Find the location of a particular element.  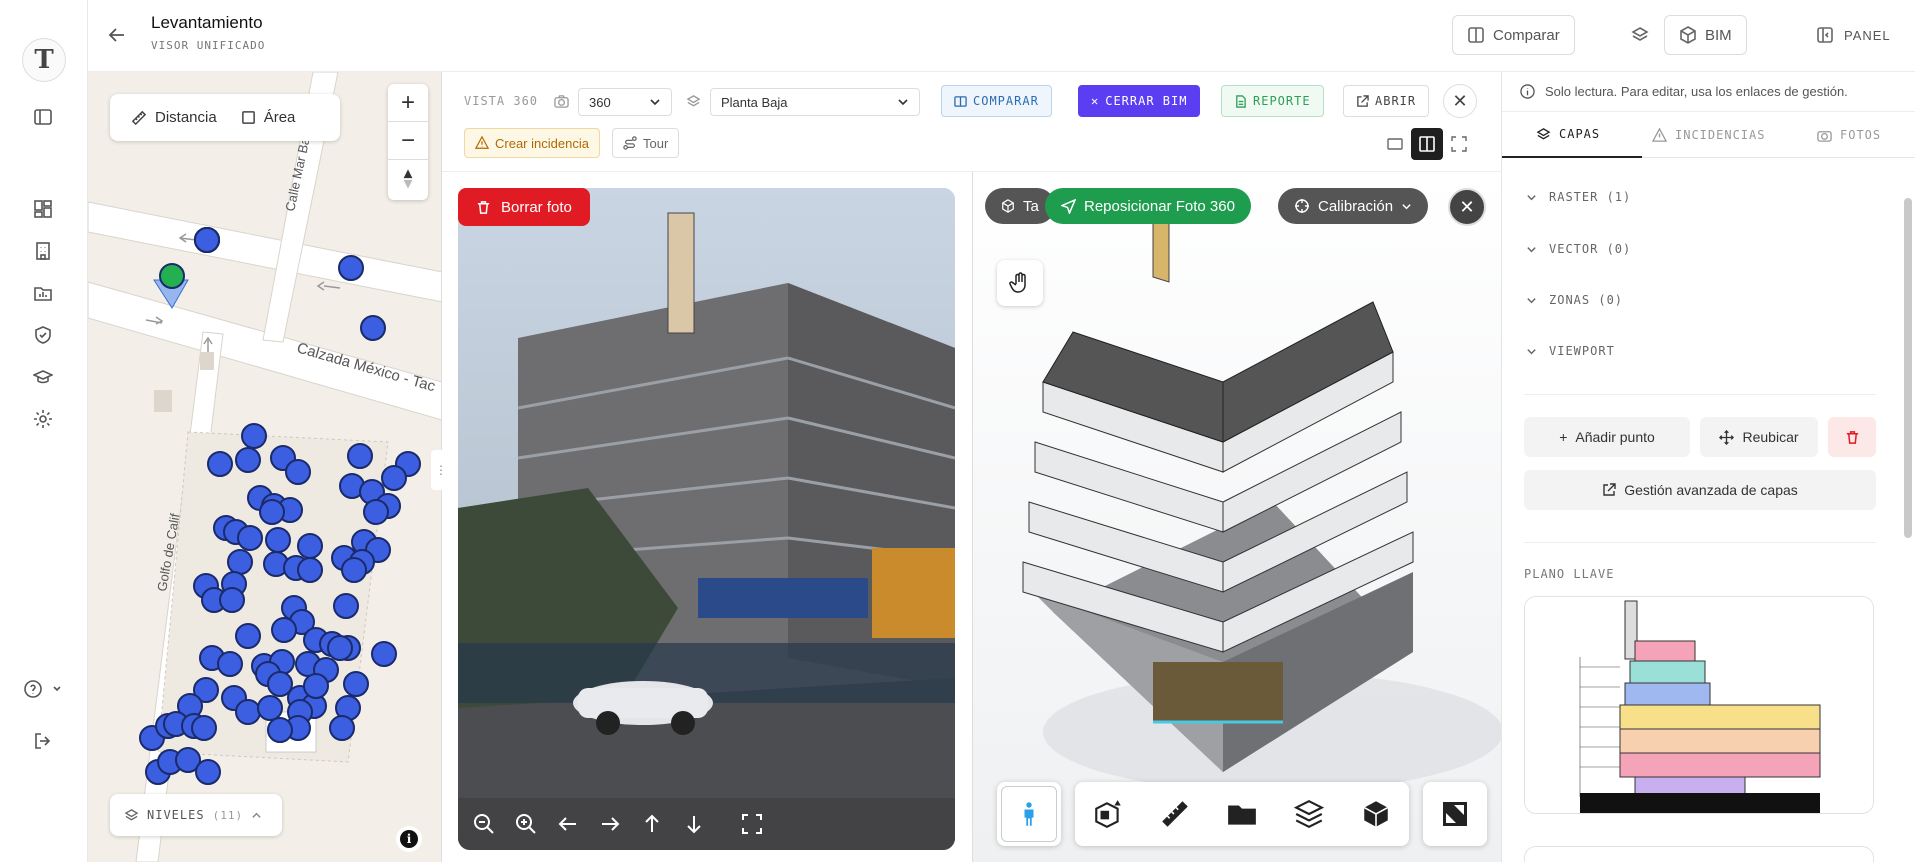

arrow-down-icon is located at coordinates (694, 824).